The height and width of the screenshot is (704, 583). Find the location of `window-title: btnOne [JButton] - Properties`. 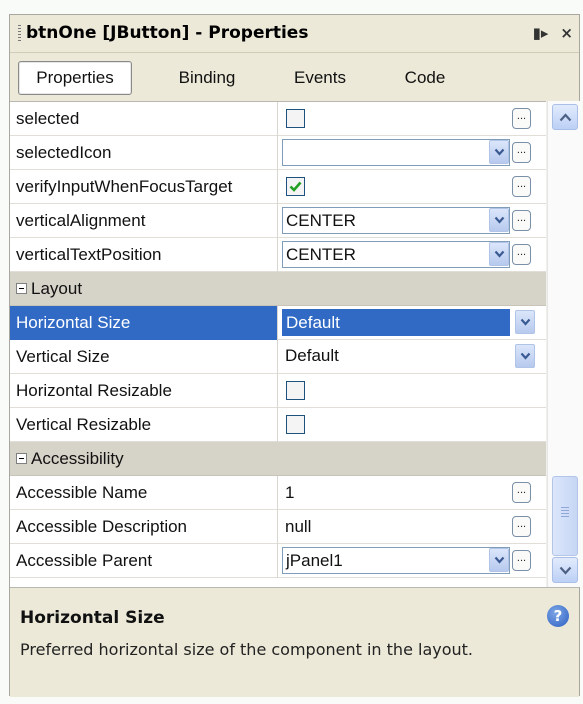

window-title: btnOne [JButton] - Properties is located at coordinates (167, 33).